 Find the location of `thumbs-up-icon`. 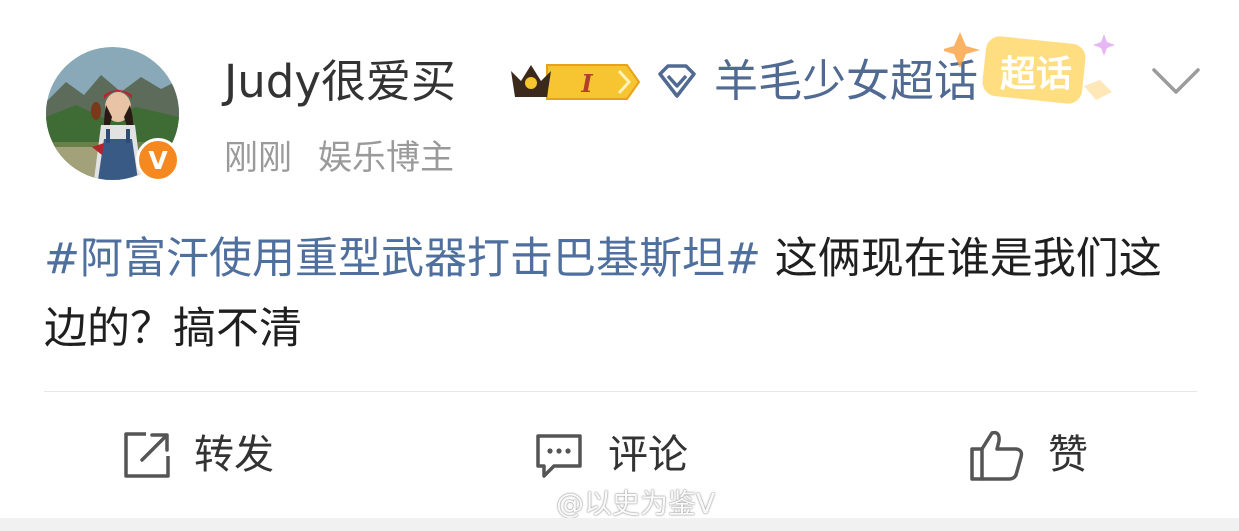

thumbs-up-icon is located at coordinates (997, 455).